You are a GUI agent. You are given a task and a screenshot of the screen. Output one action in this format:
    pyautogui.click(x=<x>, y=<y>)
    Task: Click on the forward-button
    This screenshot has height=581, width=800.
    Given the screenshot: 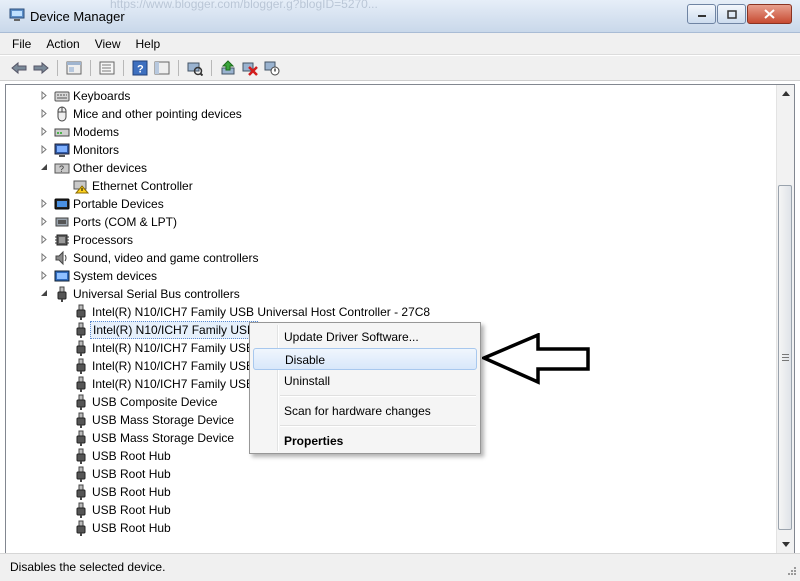 What is the action you would take?
    pyautogui.click(x=40, y=68)
    